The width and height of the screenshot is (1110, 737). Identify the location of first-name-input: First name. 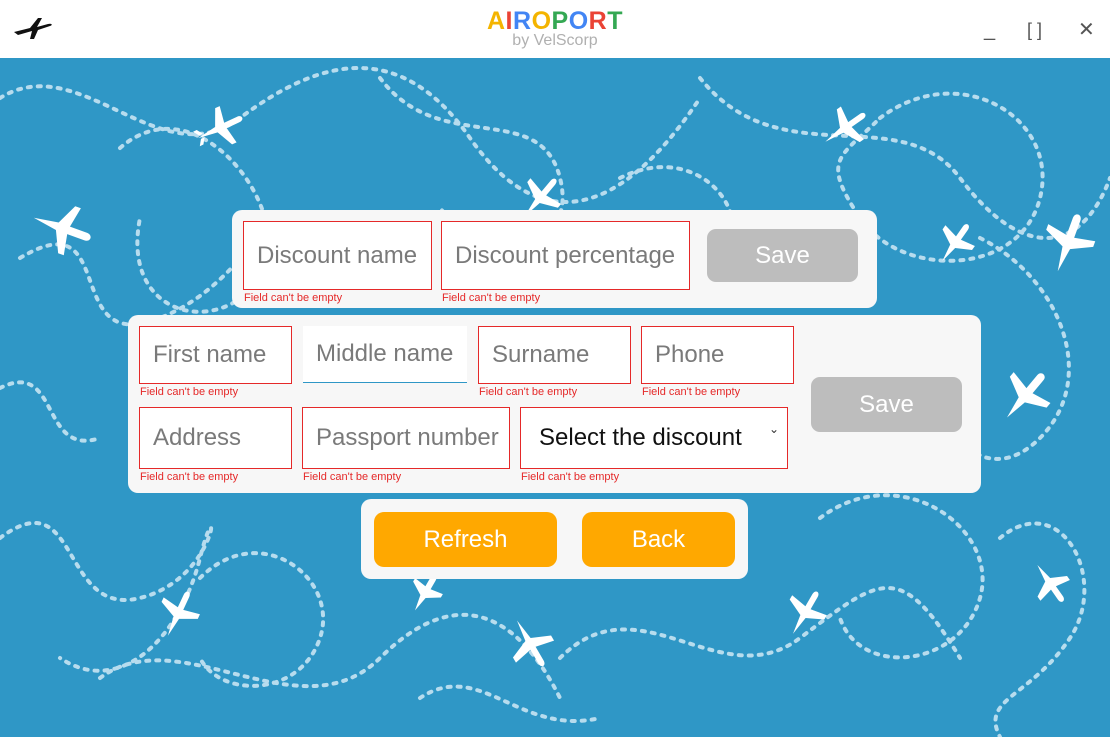
(215, 355).